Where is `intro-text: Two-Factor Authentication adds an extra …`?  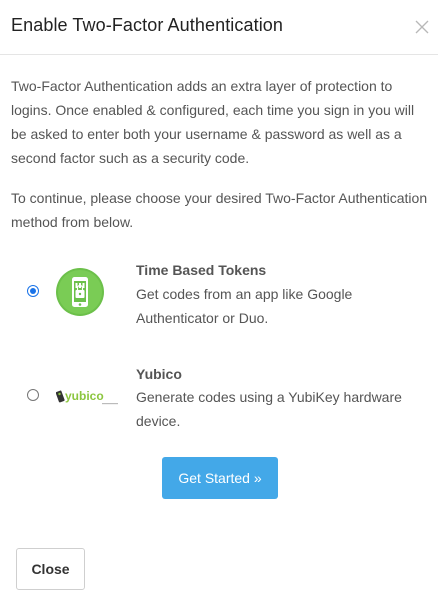 intro-text: Two-Factor Authentication adds an extra … is located at coordinates (213, 122).